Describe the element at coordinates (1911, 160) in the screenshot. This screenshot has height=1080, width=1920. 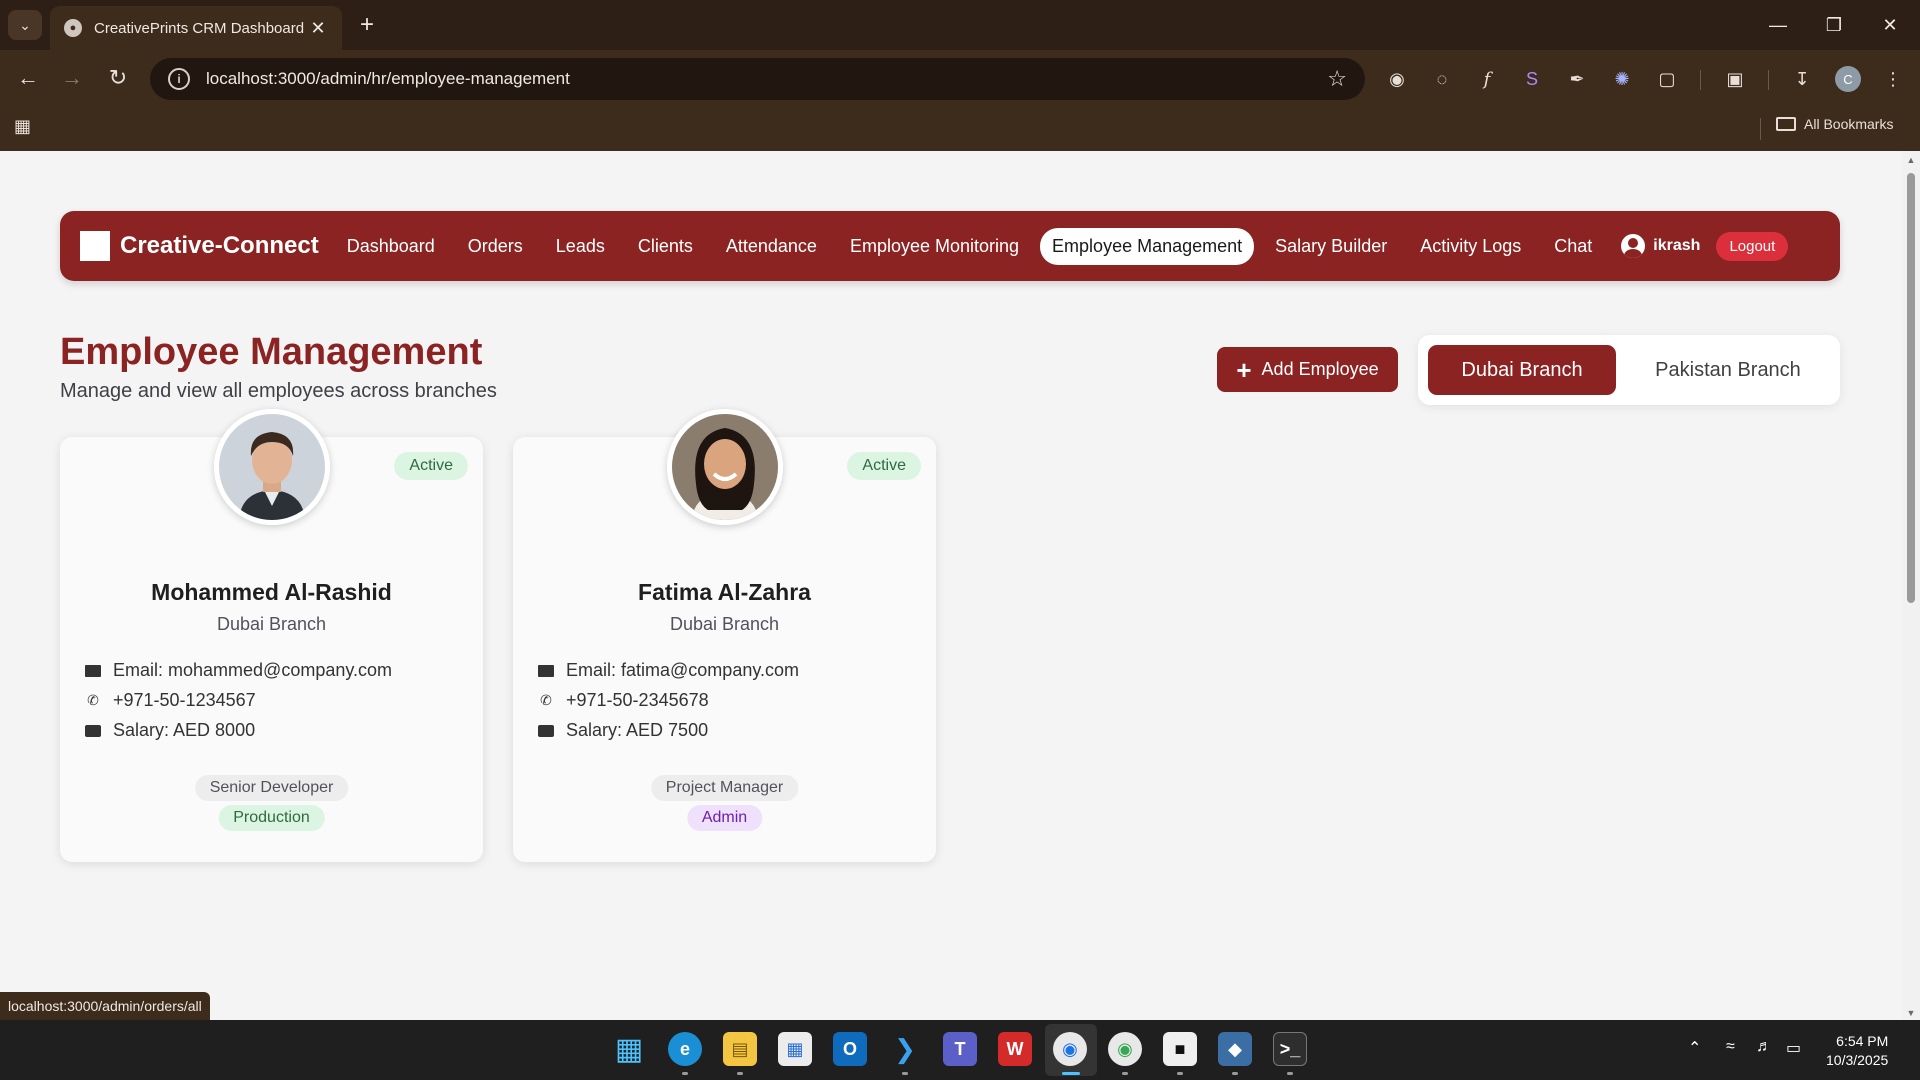
I see `scroll-up-arrow-icon: ▲` at that location.